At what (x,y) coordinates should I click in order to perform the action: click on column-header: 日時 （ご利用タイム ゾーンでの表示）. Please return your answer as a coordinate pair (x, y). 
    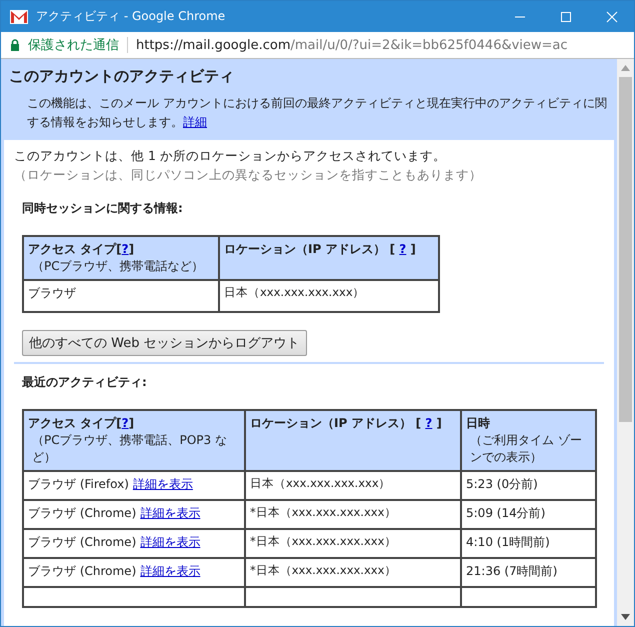
    Looking at the image, I should click on (528, 440).